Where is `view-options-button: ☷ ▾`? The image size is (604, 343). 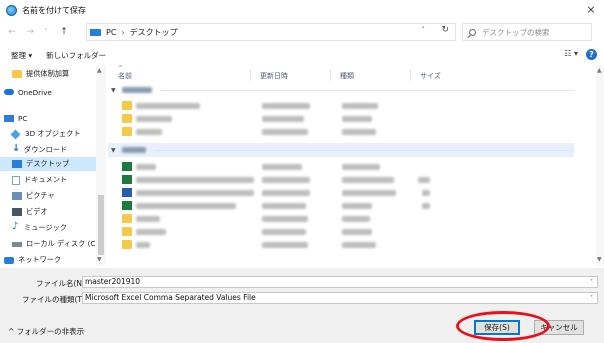
view-options-button: ☷ ▾ is located at coordinates (571, 53).